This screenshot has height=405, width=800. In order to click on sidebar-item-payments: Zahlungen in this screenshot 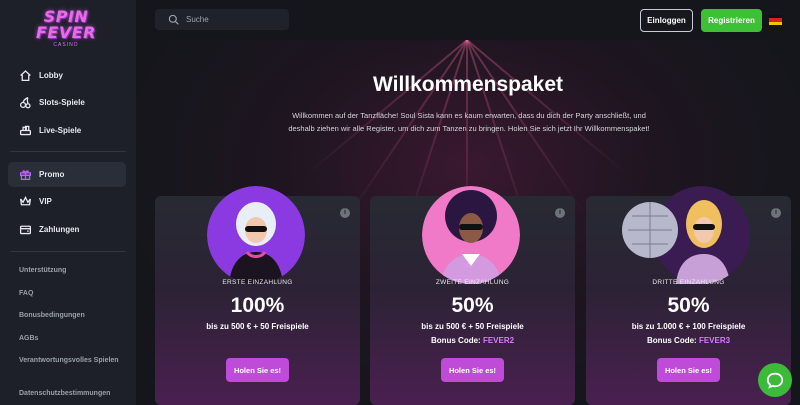, I will do `click(67, 229)`.